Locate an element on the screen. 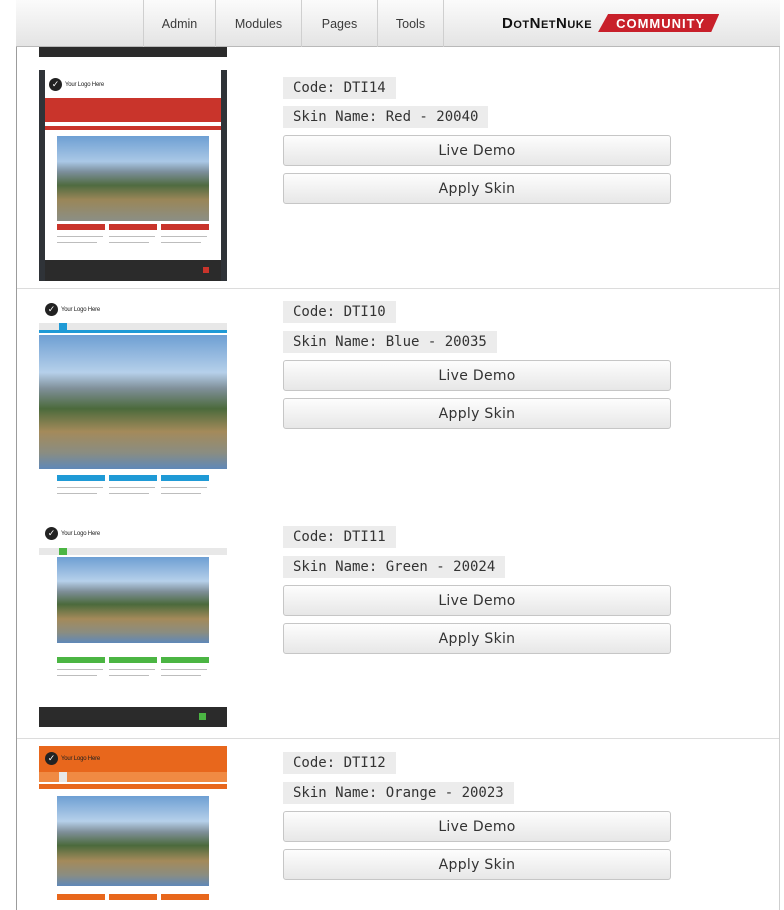 Image resolution: width=784 pixels, height=910 pixels. dnn-logo-text: DotNetNuke is located at coordinates (547, 23).